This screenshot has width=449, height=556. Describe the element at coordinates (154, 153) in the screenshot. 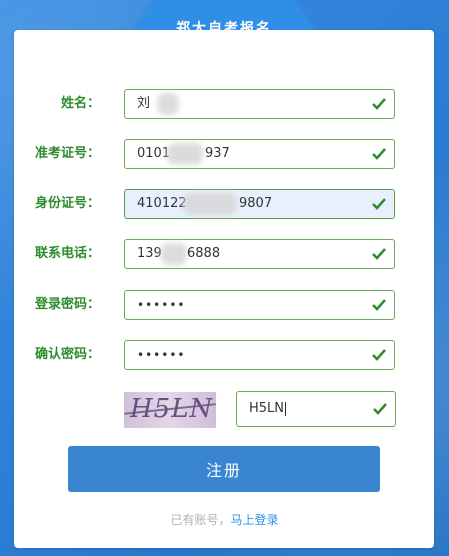

I see `exam-id-value: 0101` at that location.